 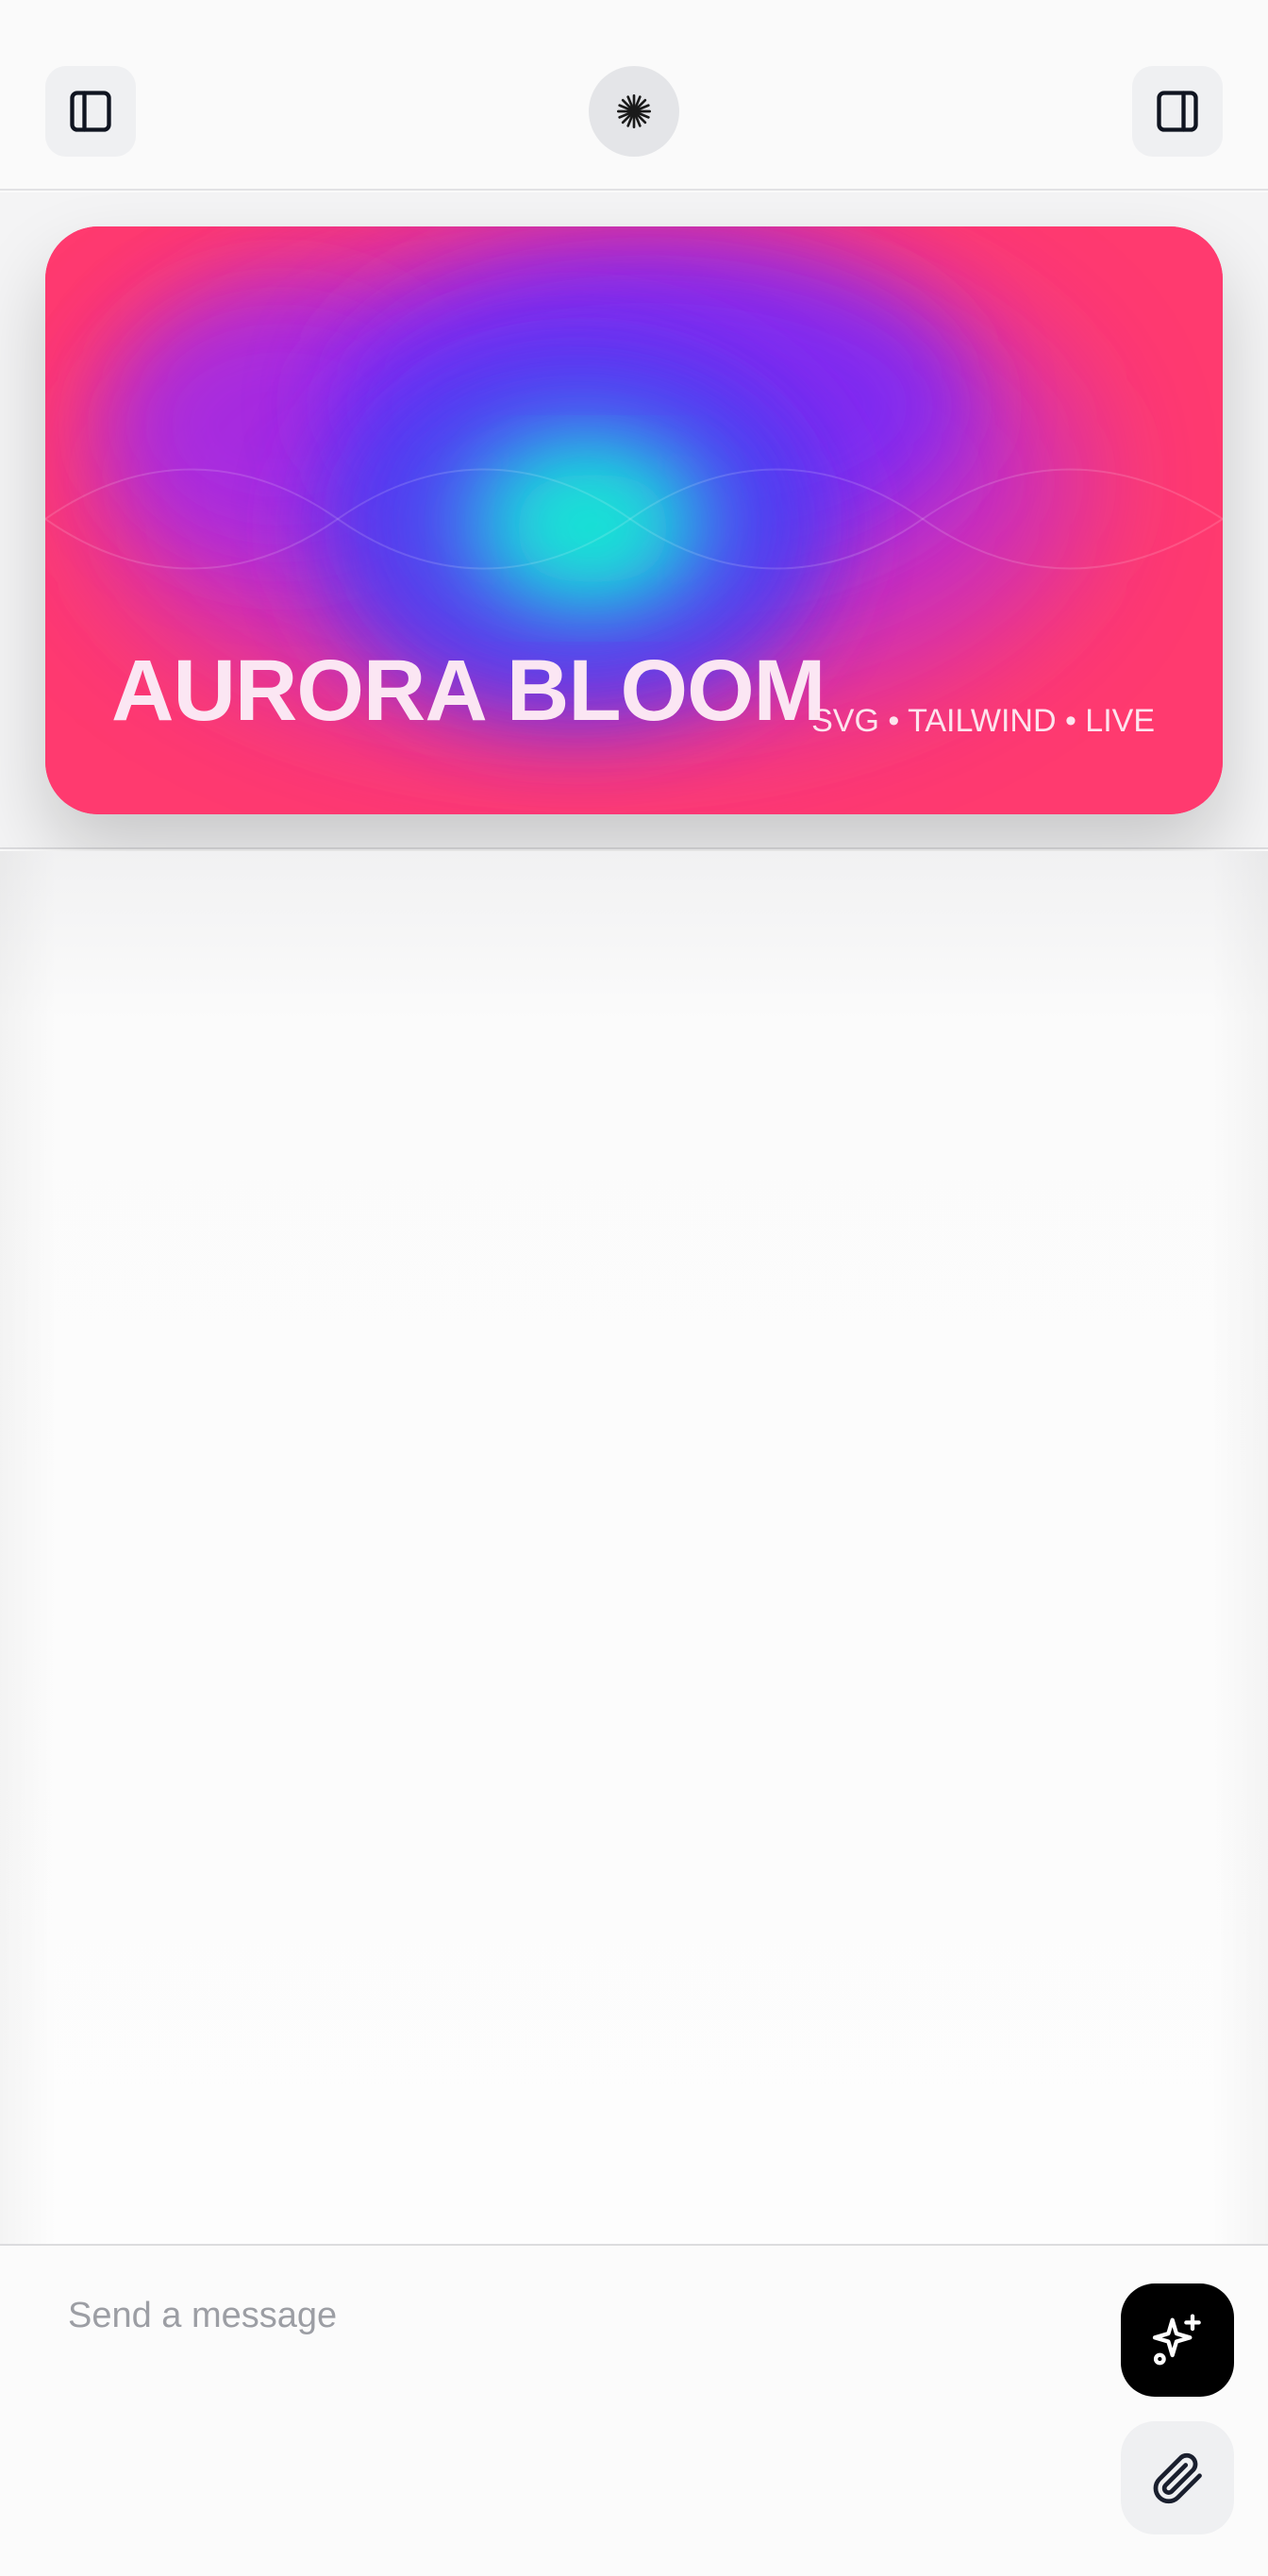 What do you see at coordinates (468, 691) in the screenshot?
I see `banner-title: AURORA BLOOM` at bounding box center [468, 691].